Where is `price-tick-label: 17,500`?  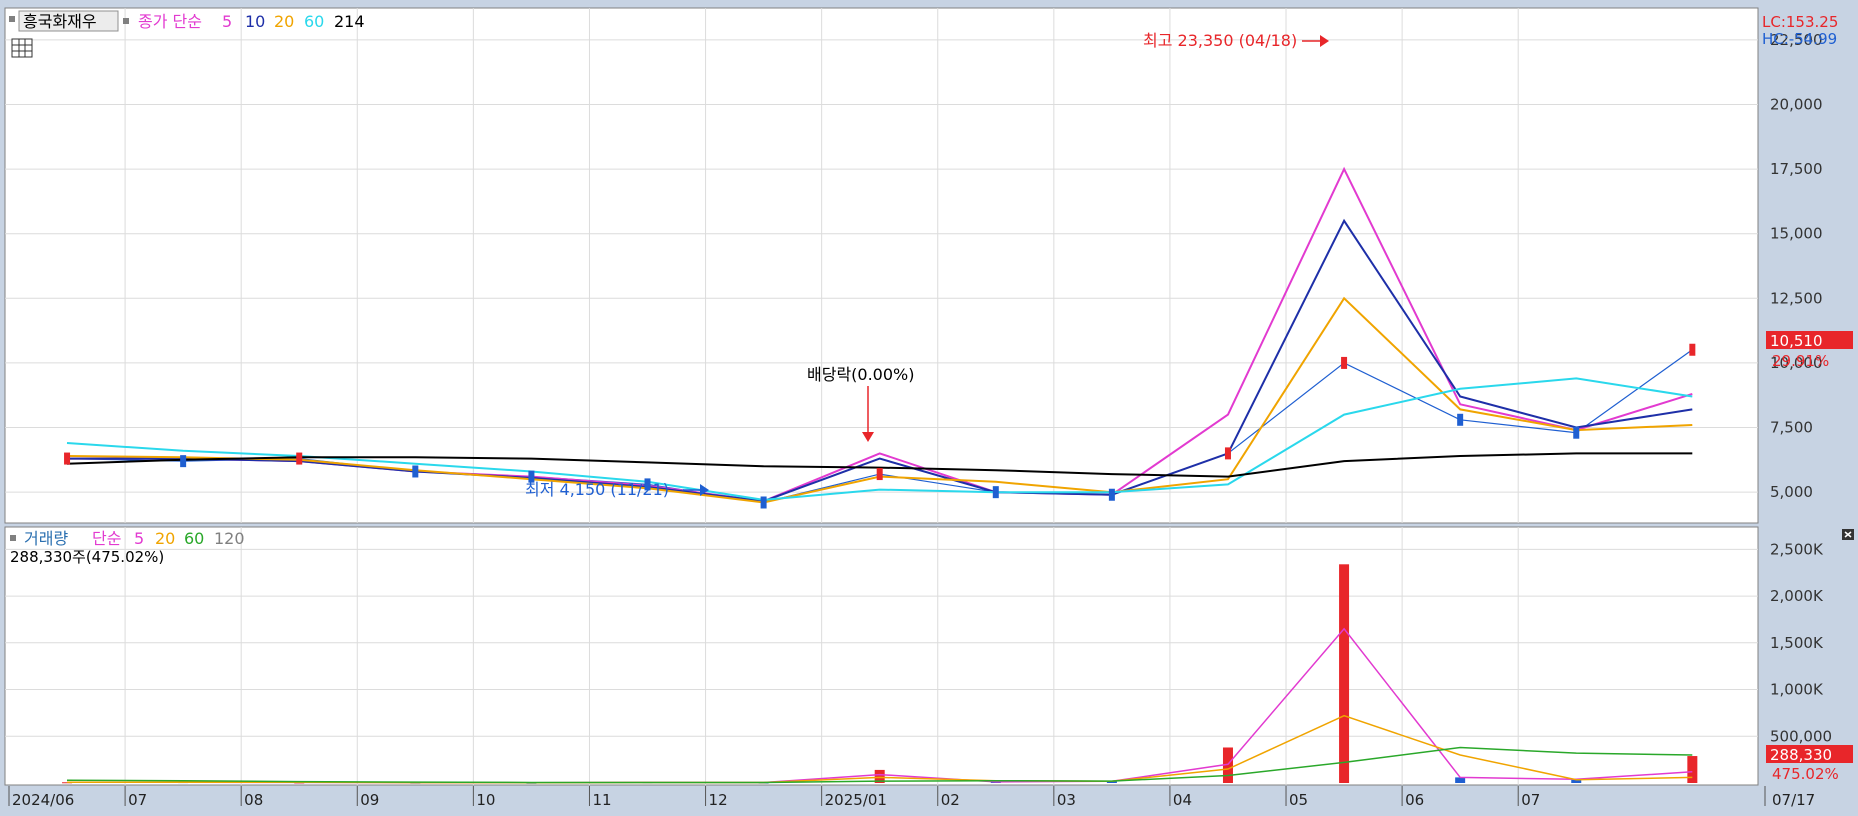
price-tick-label: 17,500 is located at coordinates (1796, 169).